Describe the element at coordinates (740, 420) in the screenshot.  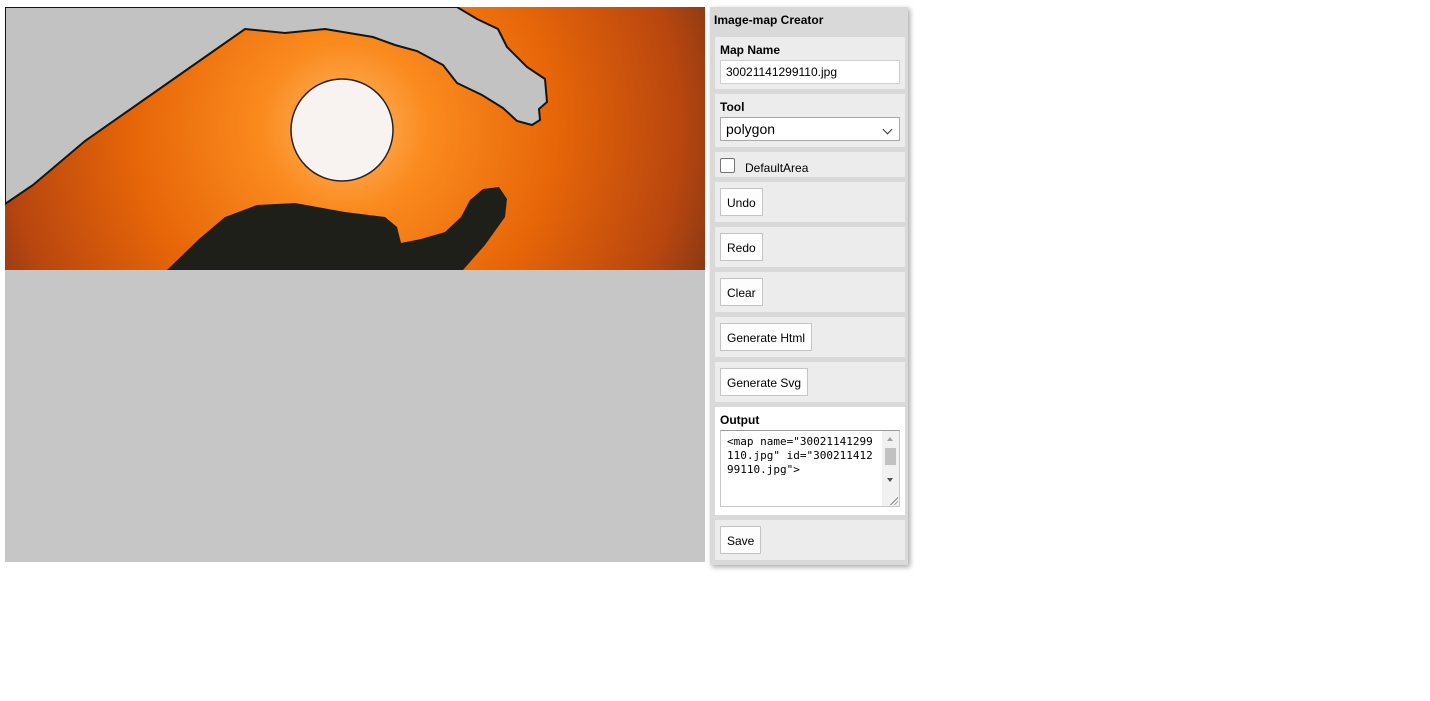
I see `output-label: Output` at that location.